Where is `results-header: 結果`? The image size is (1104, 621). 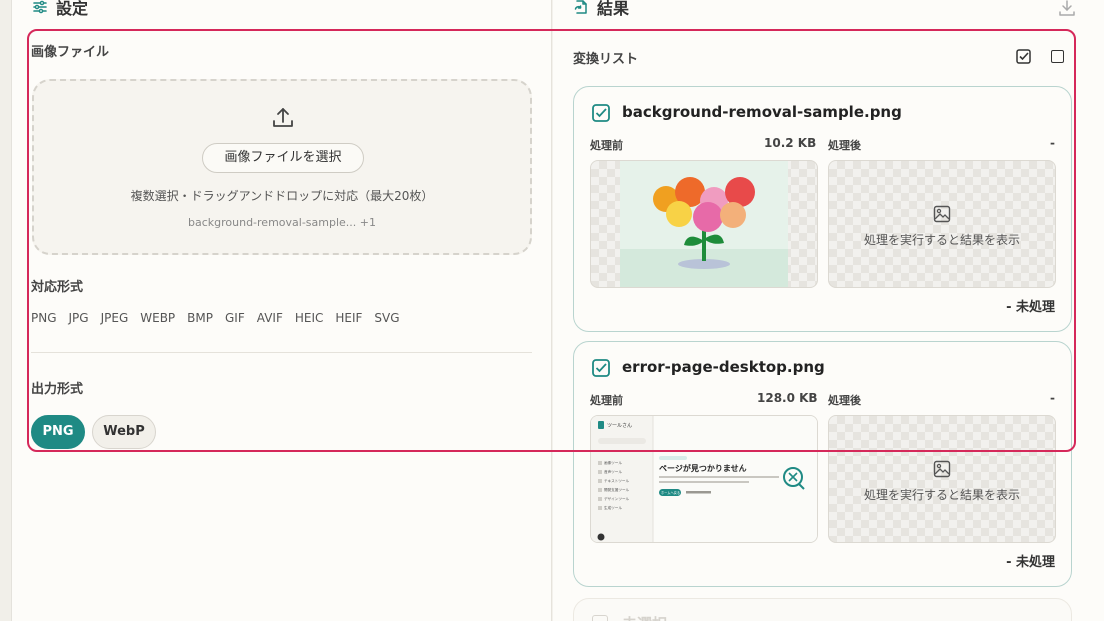 results-header: 結果 is located at coordinates (601, 11).